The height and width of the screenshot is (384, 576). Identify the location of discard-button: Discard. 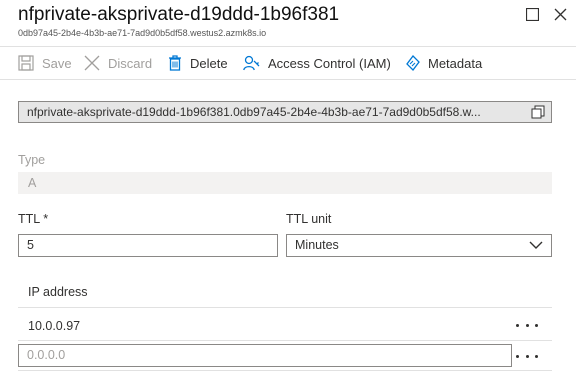
(118, 63).